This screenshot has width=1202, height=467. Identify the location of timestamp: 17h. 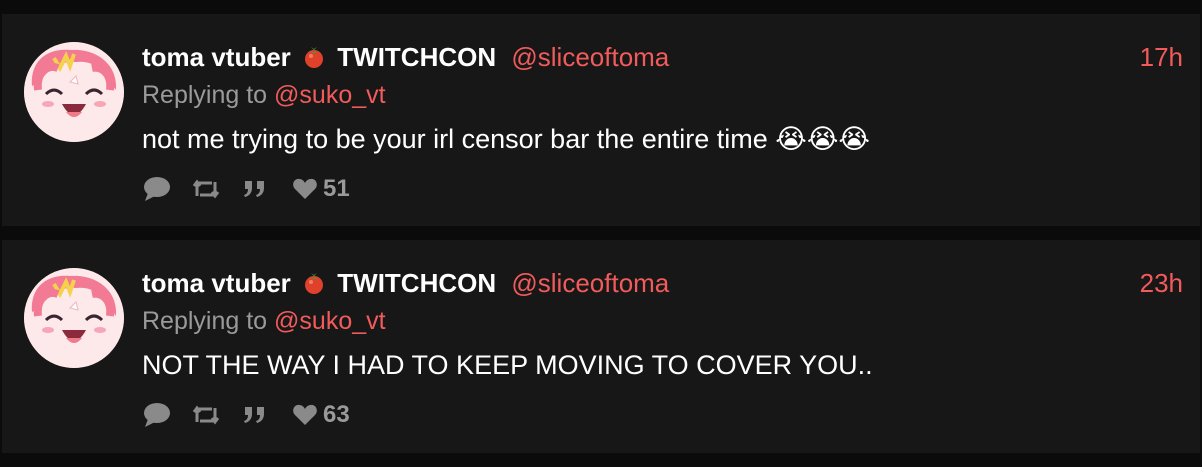
(1161, 57).